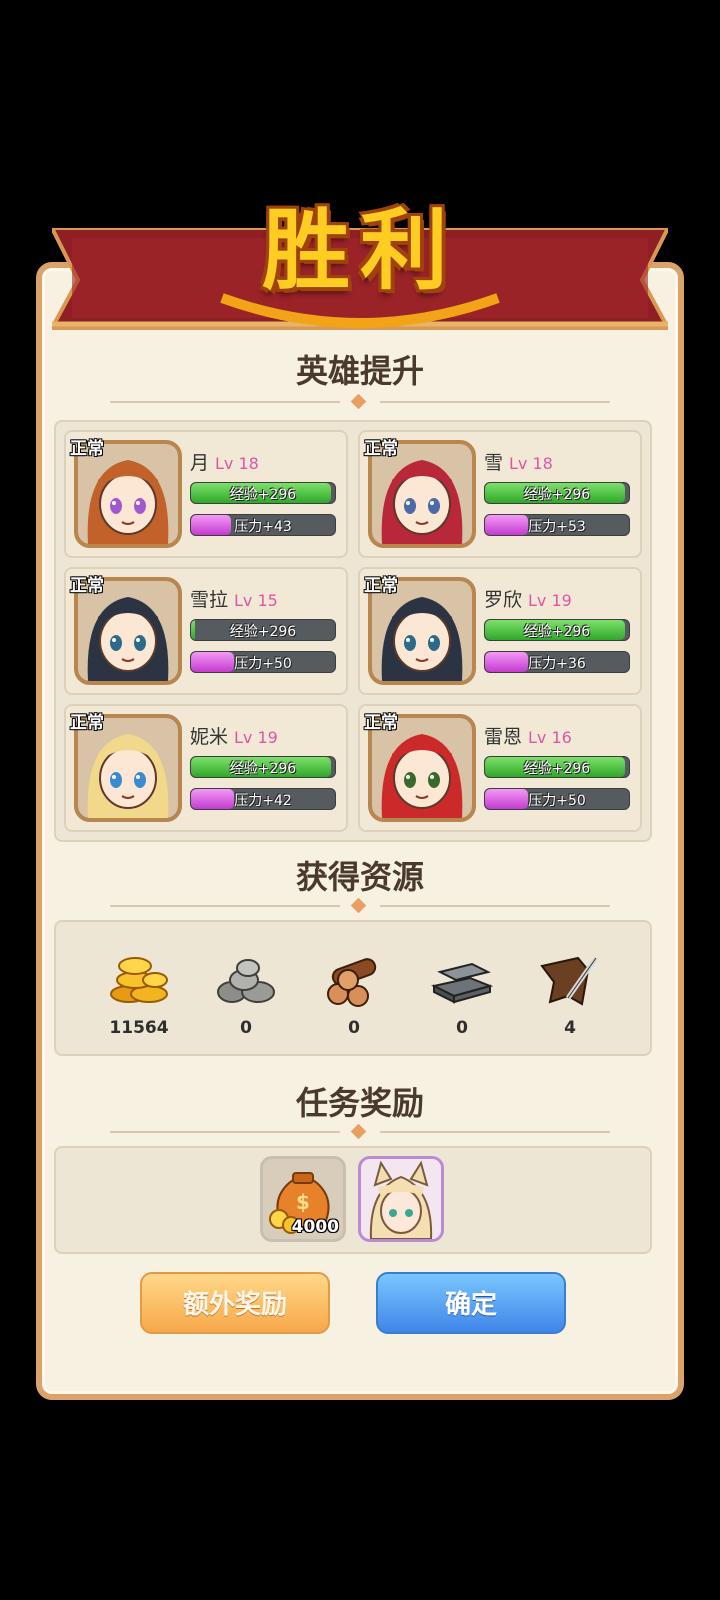 This screenshot has width=720, height=1600. What do you see at coordinates (139, 1028) in the screenshot?
I see `resource-count: 11564` at bounding box center [139, 1028].